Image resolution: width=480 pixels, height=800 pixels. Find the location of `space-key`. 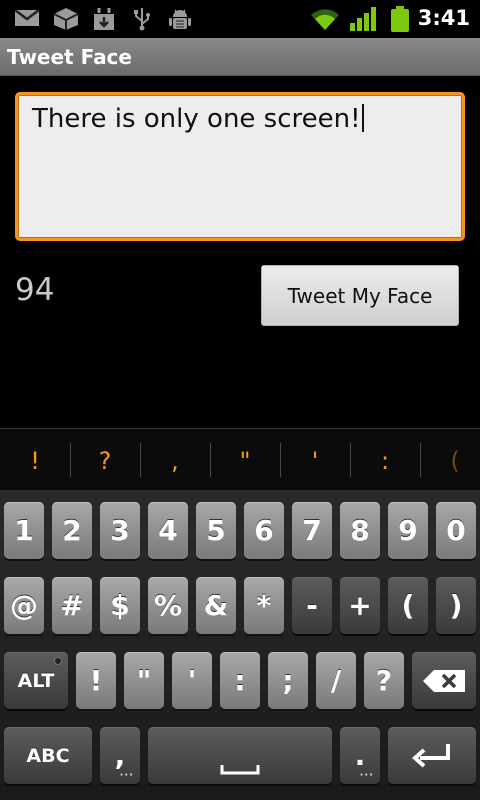

space-key is located at coordinates (240, 755).